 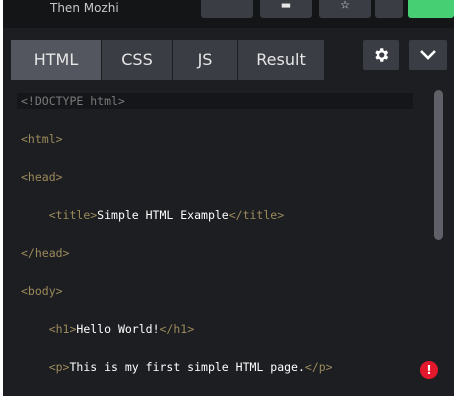 I want to click on tab-js: JS, so click(x=205, y=60).